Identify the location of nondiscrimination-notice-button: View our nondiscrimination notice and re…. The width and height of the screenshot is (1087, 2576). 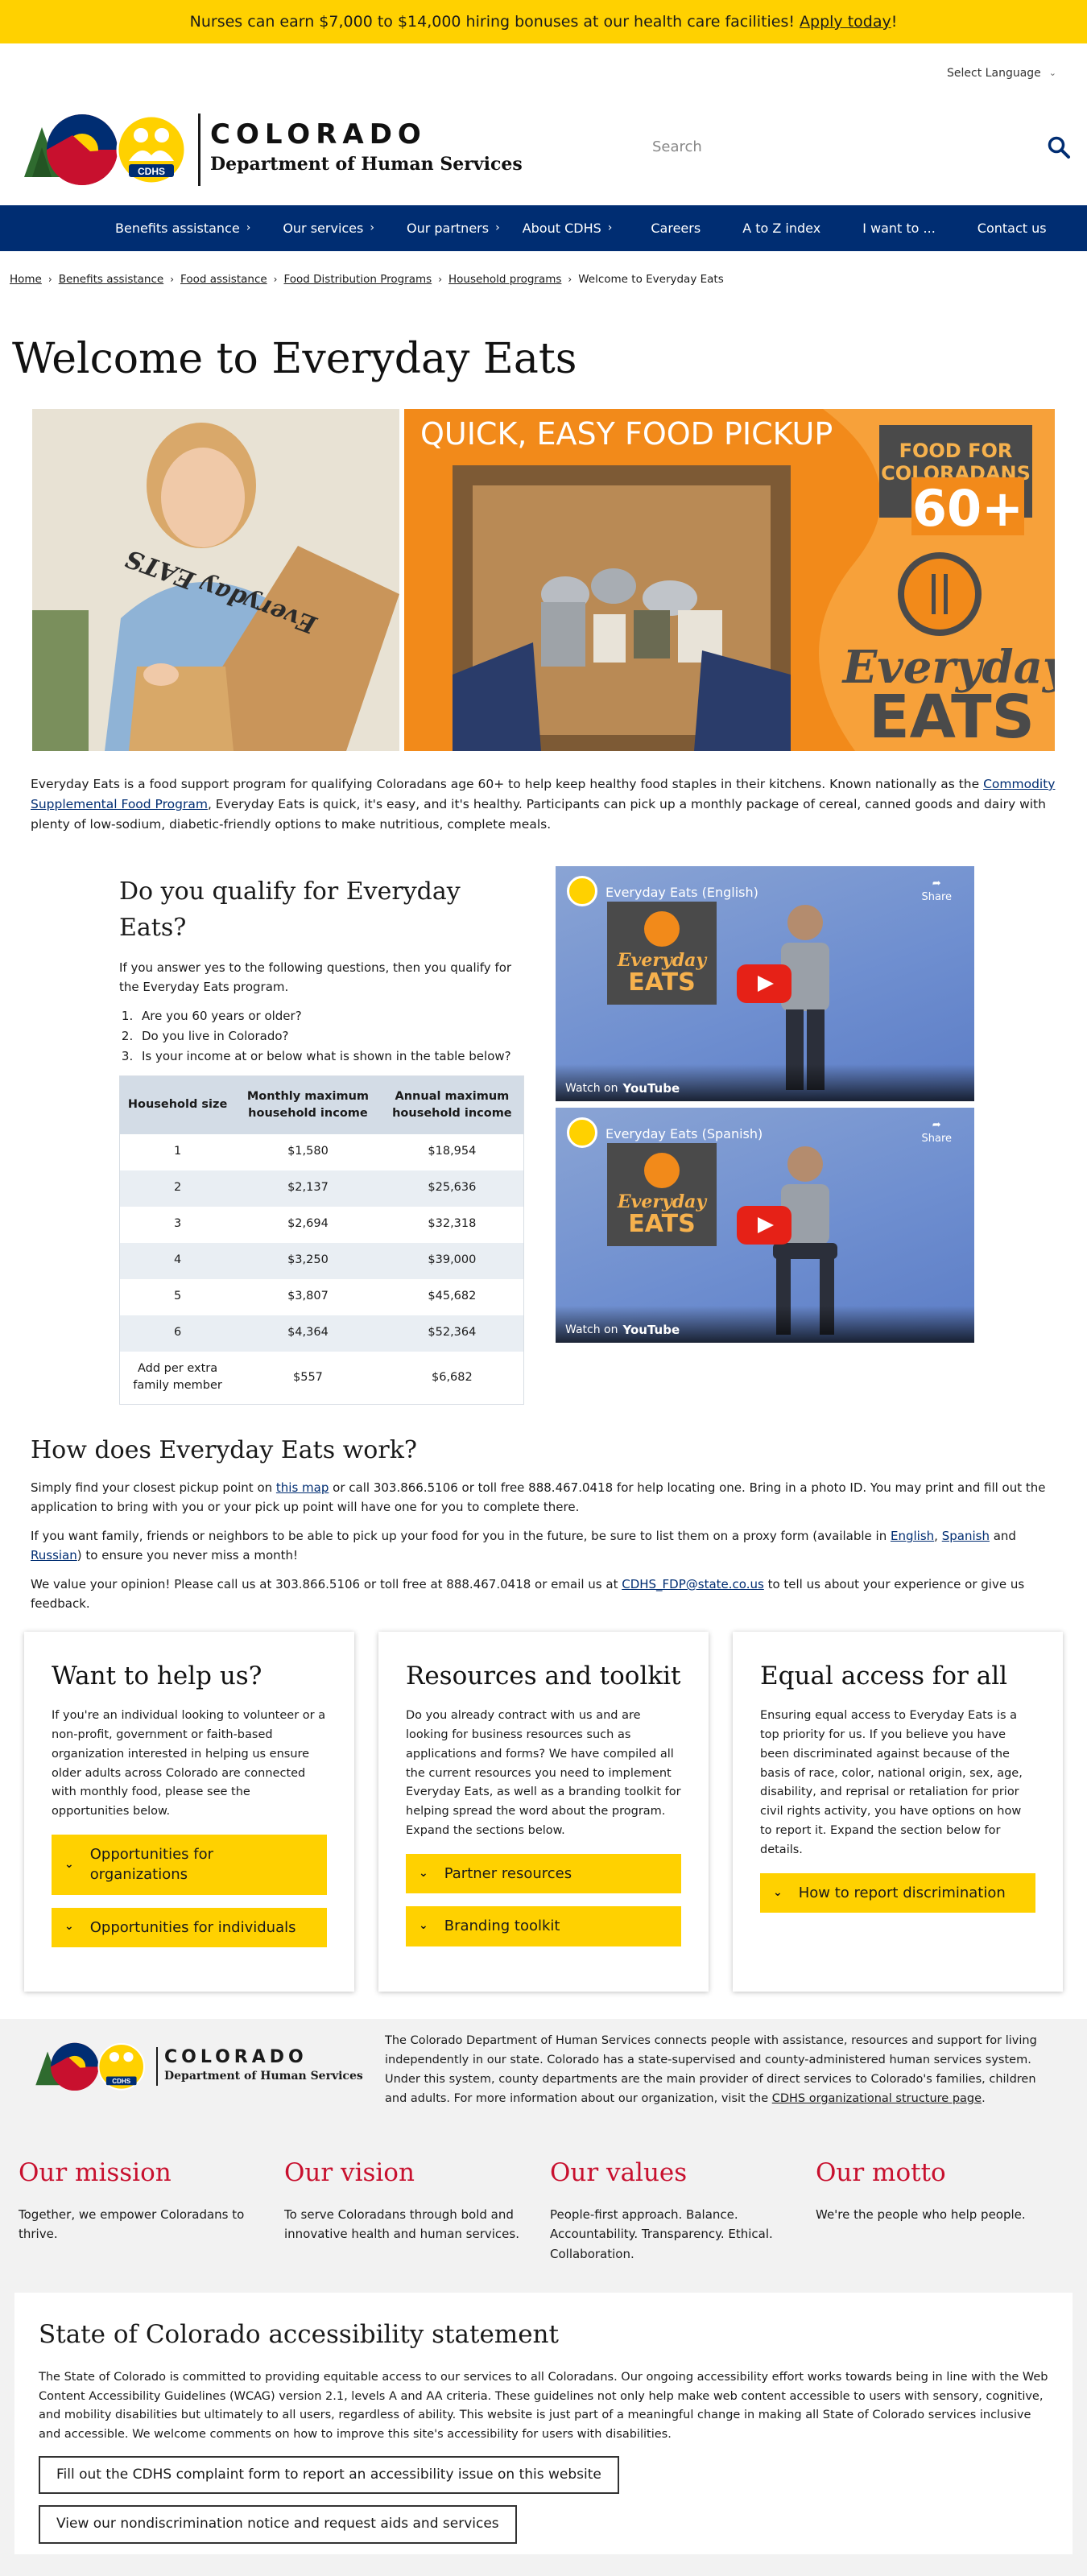
(278, 2524).